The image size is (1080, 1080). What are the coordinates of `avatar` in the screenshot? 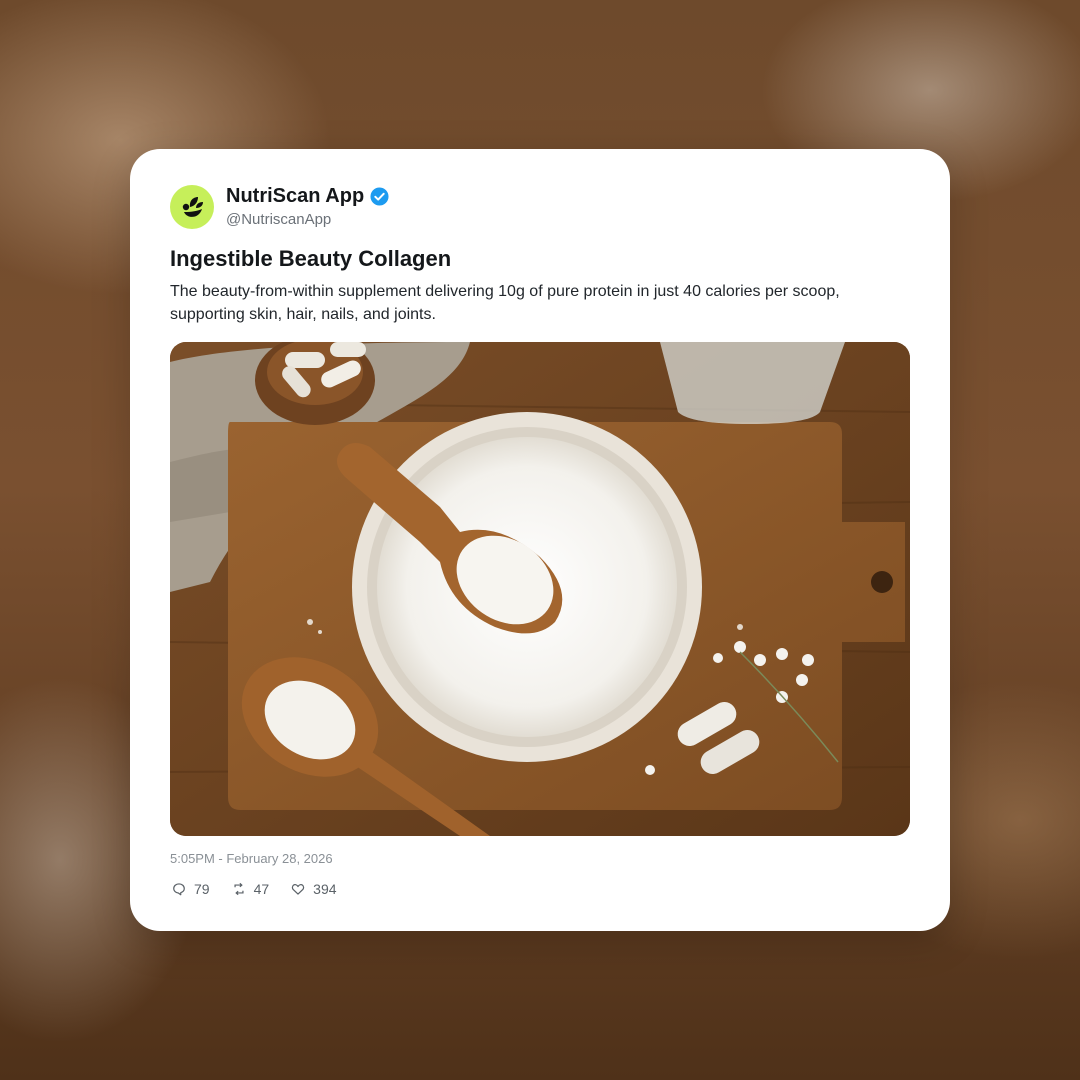 It's located at (192, 207).